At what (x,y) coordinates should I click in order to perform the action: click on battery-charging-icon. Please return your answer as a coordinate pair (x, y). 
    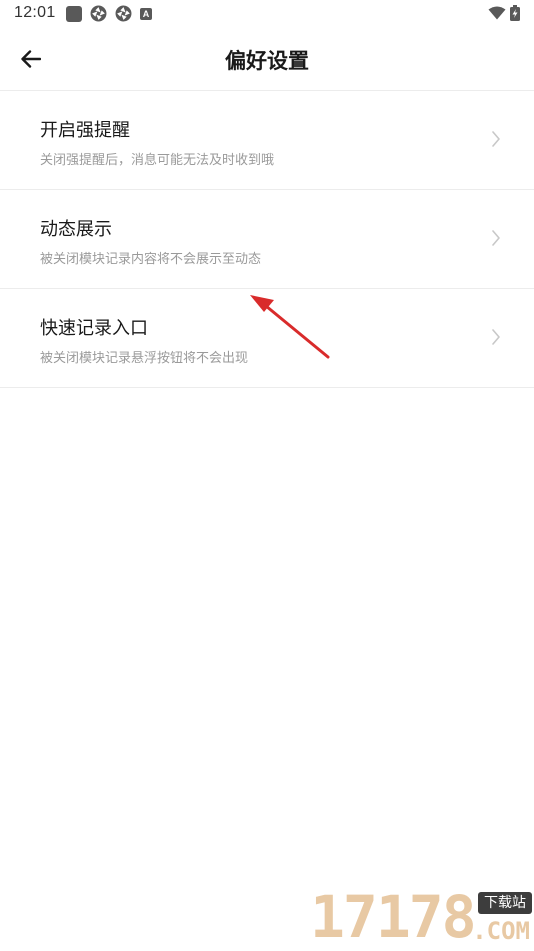
    Looking at the image, I should click on (515, 13).